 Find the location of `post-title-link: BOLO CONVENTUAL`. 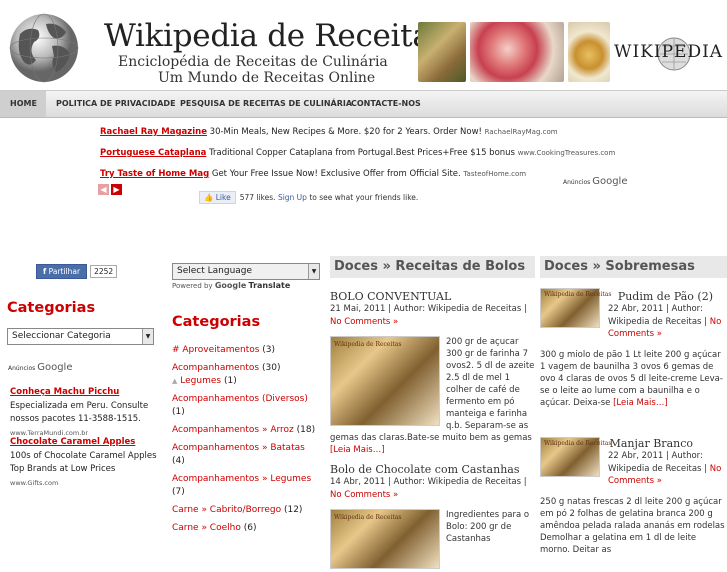

post-title-link: BOLO CONVENTUAL is located at coordinates (432, 296).